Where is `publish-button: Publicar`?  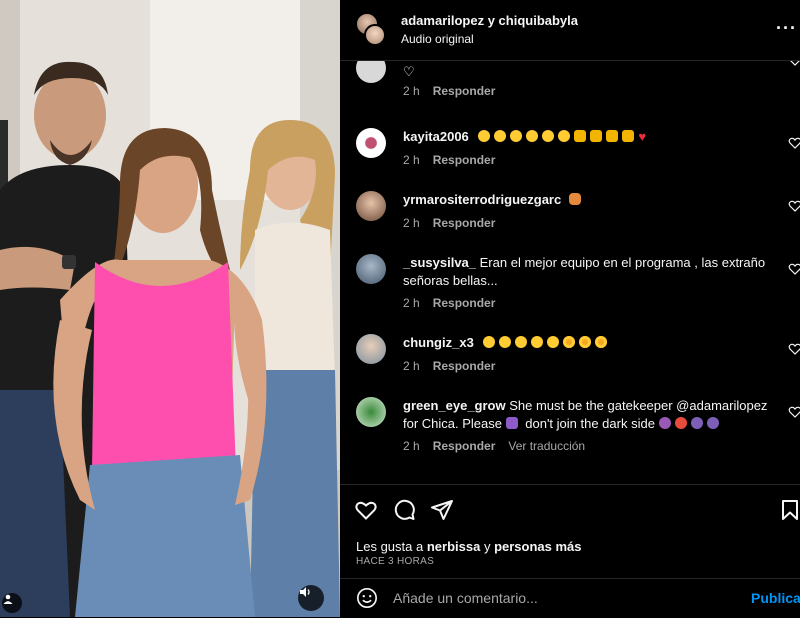
publish-button: Publicar is located at coordinates (775, 598).